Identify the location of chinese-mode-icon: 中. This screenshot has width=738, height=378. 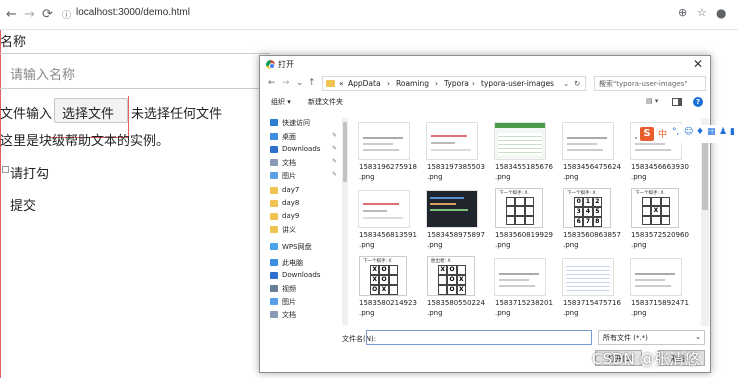
(662, 133).